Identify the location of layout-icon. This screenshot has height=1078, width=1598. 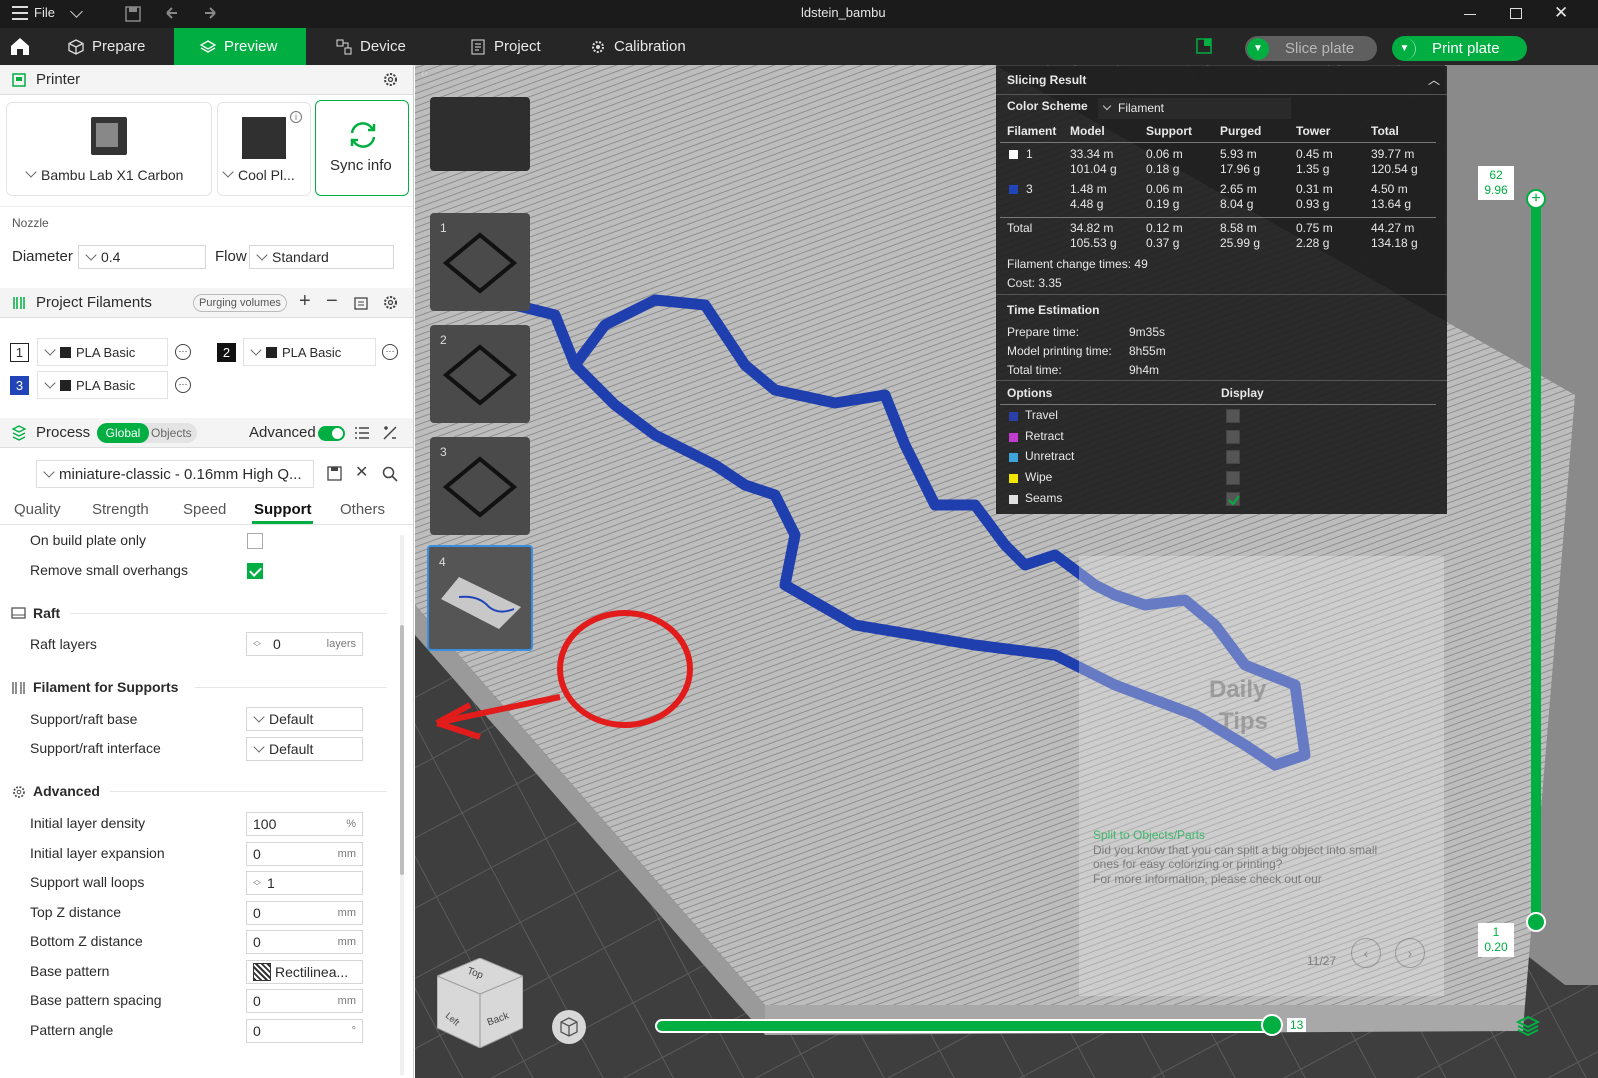
(1204, 46).